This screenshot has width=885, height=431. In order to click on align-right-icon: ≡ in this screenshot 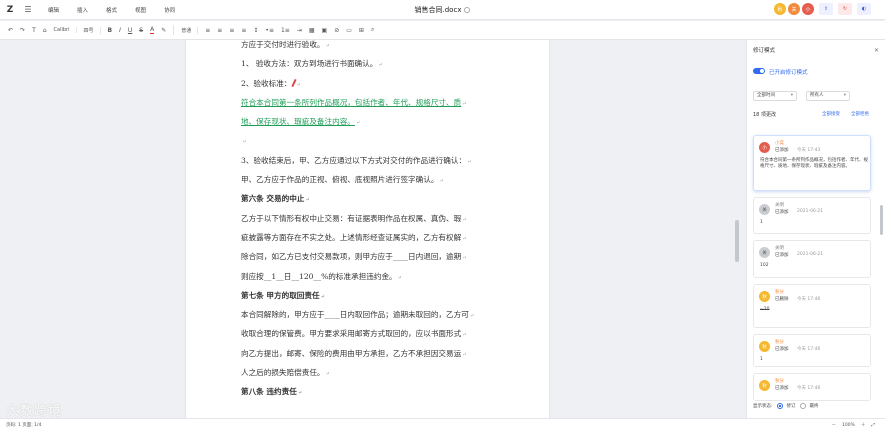, I will do `click(231, 30)`.